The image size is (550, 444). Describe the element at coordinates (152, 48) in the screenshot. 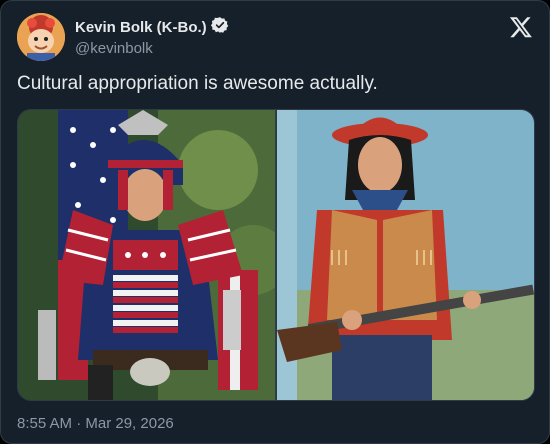

I see `author-handle: @kevinbolk` at that location.